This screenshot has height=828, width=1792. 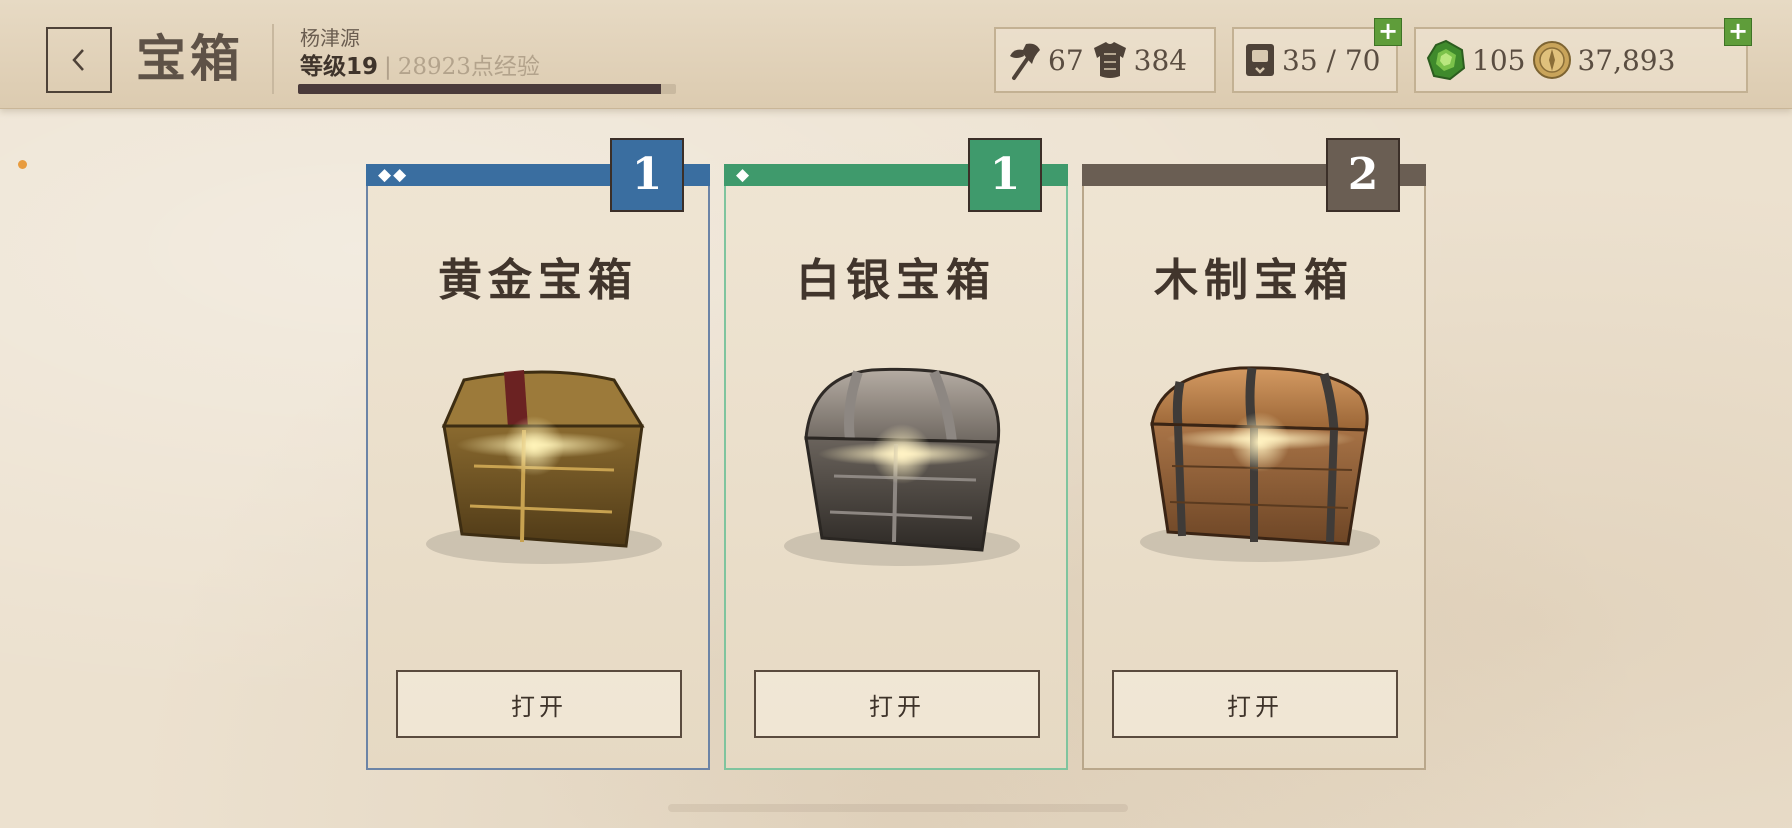 What do you see at coordinates (896, 280) in the screenshot?
I see `chest-name: 白银宝箱` at bounding box center [896, 280].